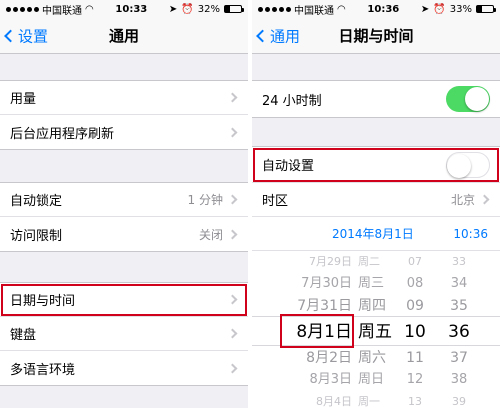 Image resolution: width=500 pixels, height=408 pixels. Describe the element at coordinates (378, 399) in the screenshot. I see `picker-item: 周一` at that location.